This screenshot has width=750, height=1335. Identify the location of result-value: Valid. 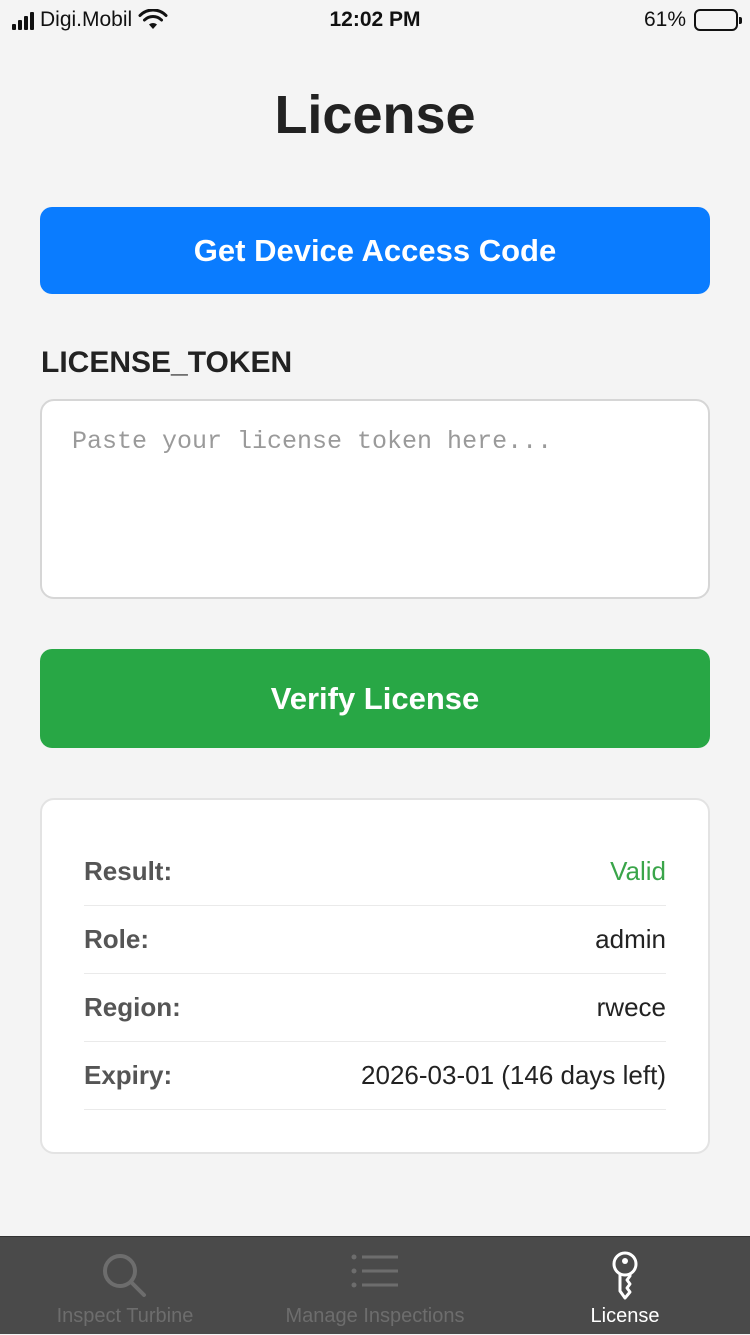
(638, 871).